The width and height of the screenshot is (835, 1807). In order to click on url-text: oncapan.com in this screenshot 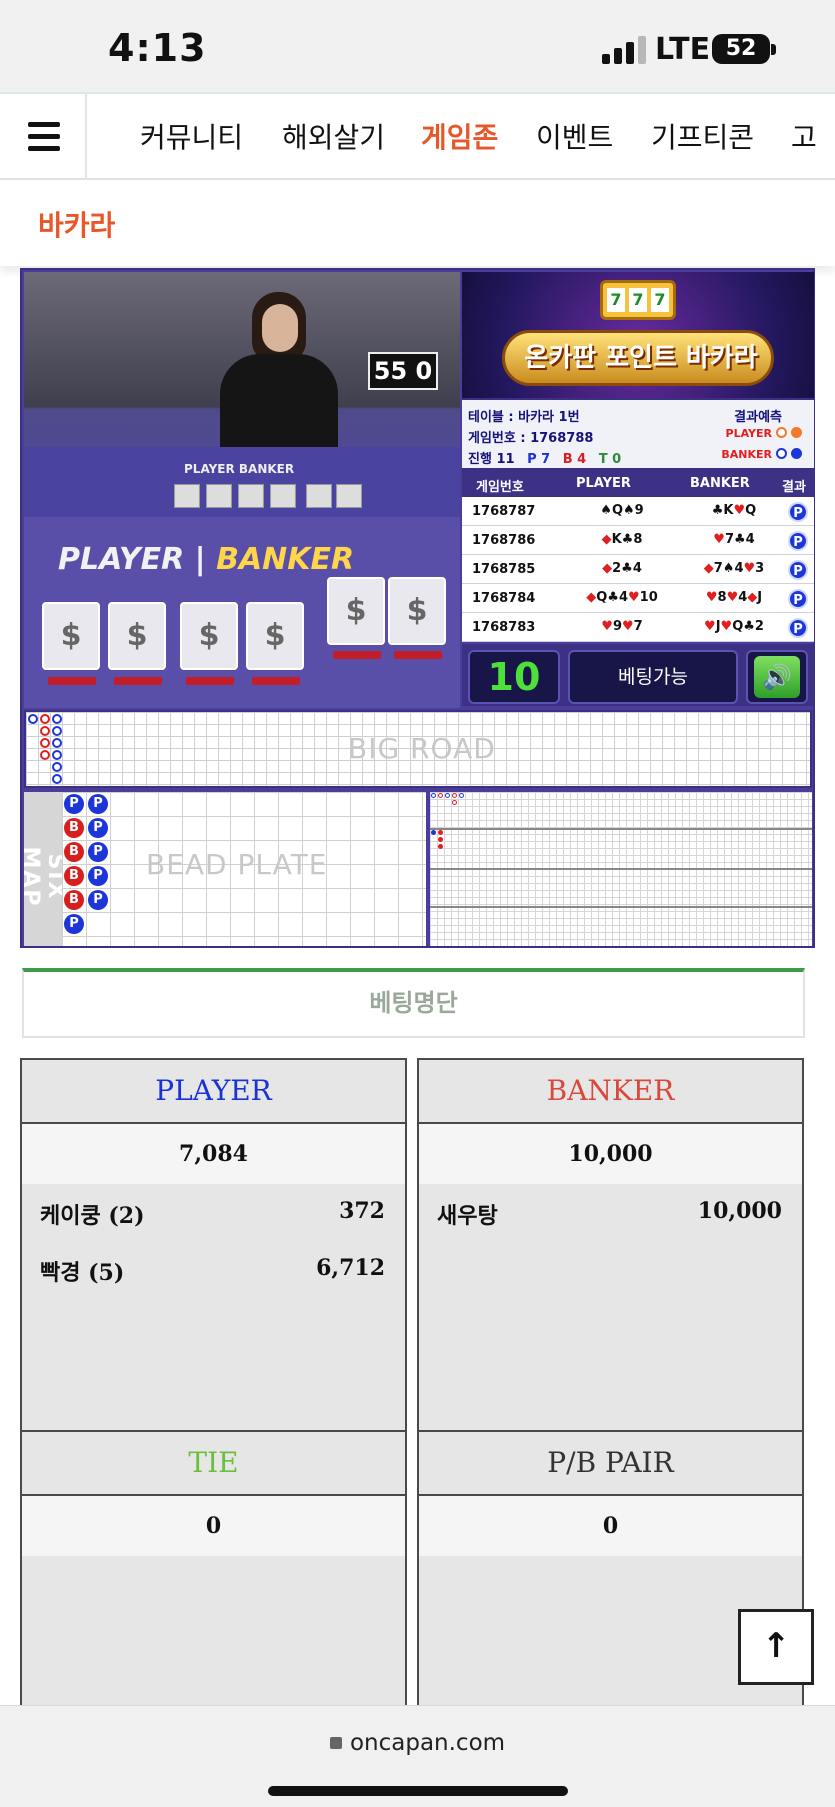, I will do `click(427, 1743)`.